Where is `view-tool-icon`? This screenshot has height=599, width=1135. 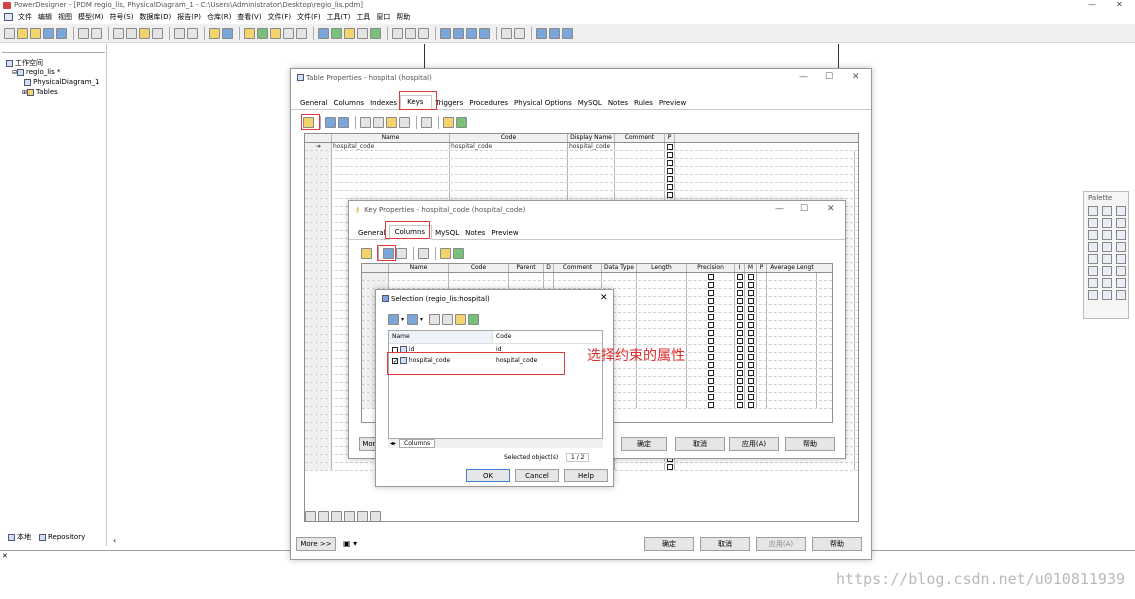
view-tool-icon is located at coordinates (1093, 247).